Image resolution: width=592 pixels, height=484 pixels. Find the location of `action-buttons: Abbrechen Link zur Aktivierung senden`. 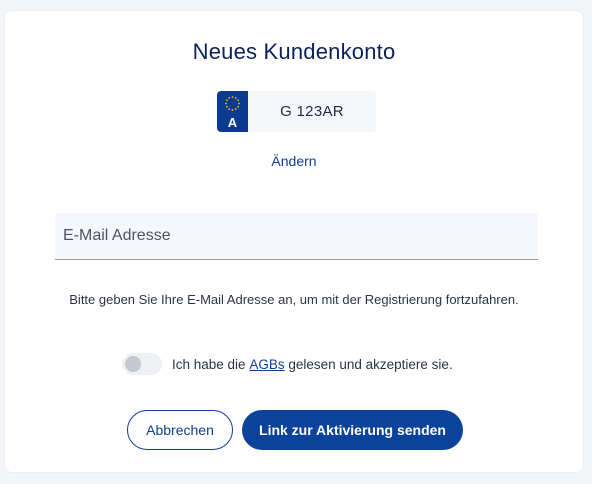

action-buttons: Abbrechen Link zur Aktivierung senden is located at coordinates (295, 430).